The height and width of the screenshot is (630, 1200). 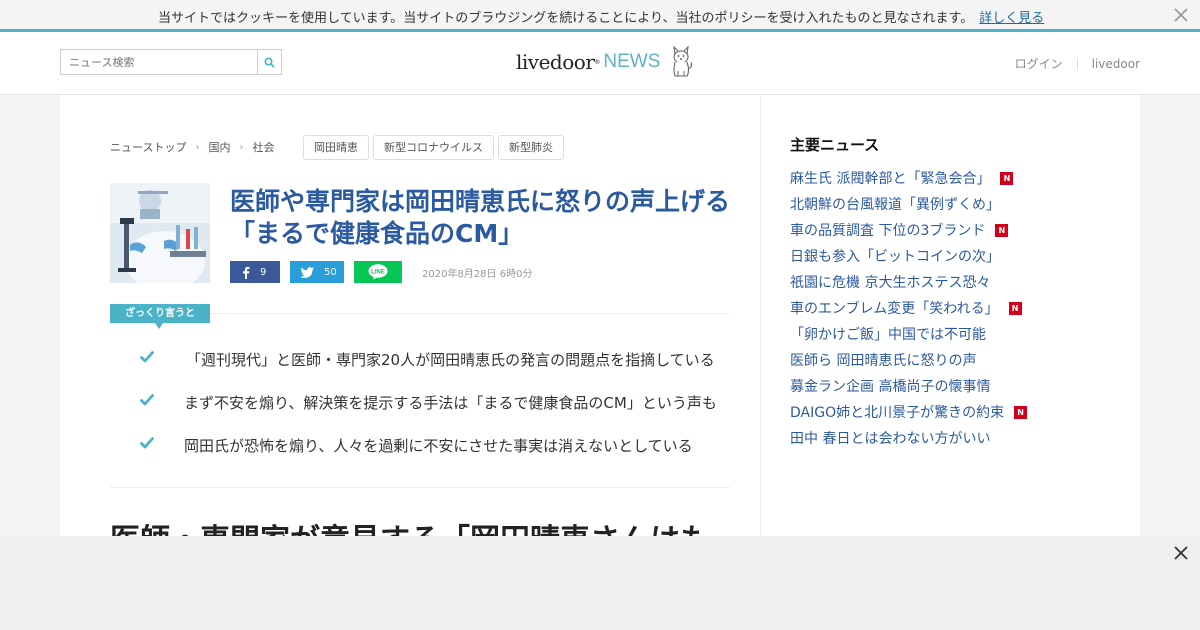 What do you see at coordinates (330, 272) in the screenshot?
I see `twitter-share-count: 50` at bounding box center [330, 272].